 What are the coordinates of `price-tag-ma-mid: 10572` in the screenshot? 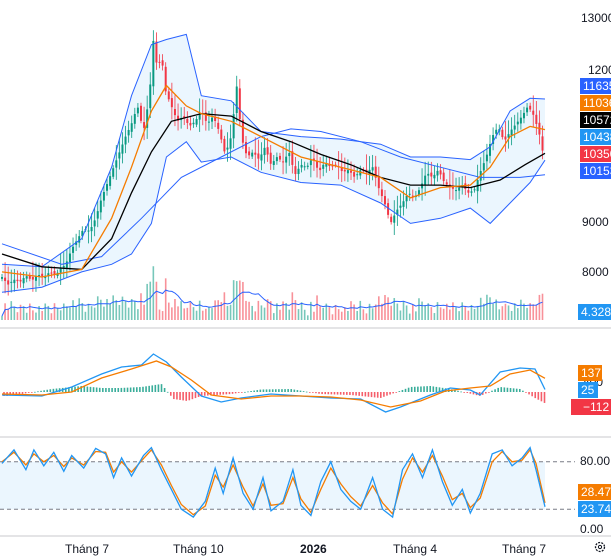 It's located at (595, 120).